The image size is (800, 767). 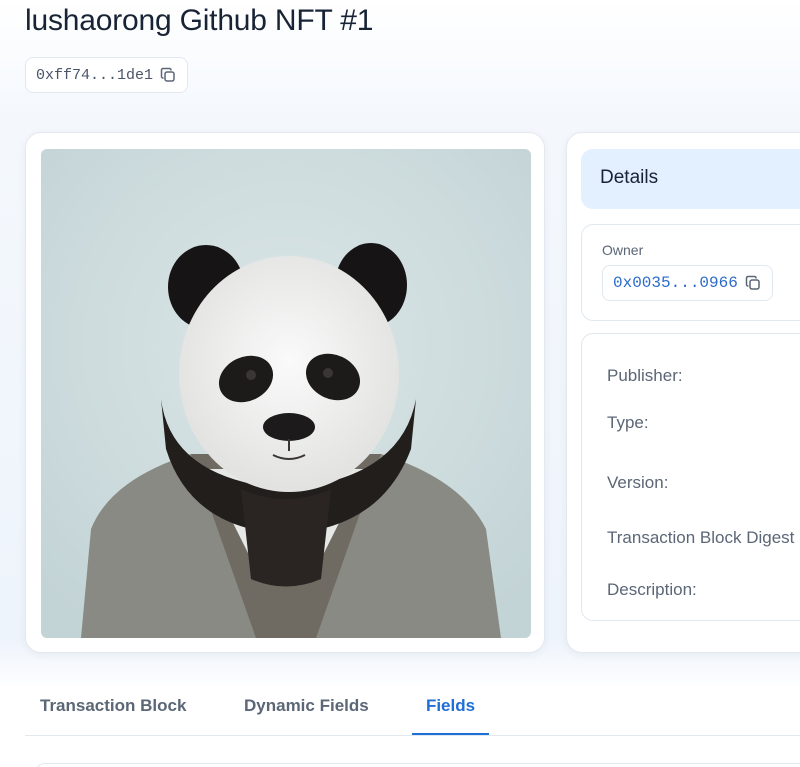 I want to click on details-header: Details, so click(x=690, y=179).